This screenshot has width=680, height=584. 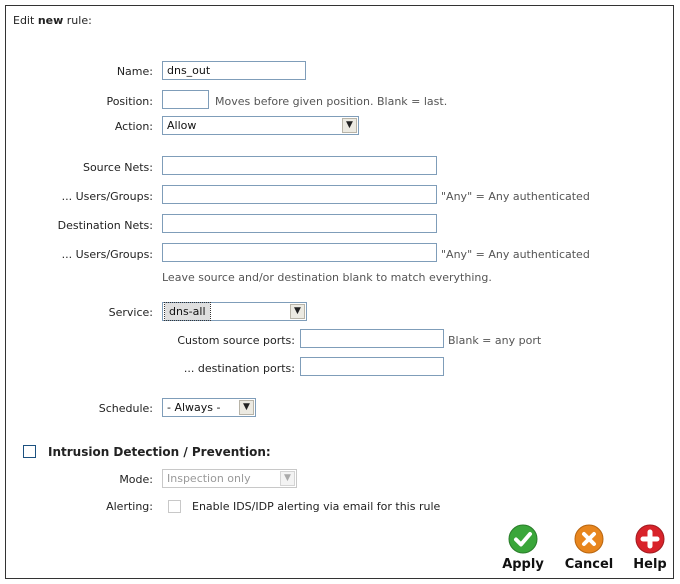 I want to click on dest-users-hint: "Any" = Any authenticated, so click(x=515, y=254).